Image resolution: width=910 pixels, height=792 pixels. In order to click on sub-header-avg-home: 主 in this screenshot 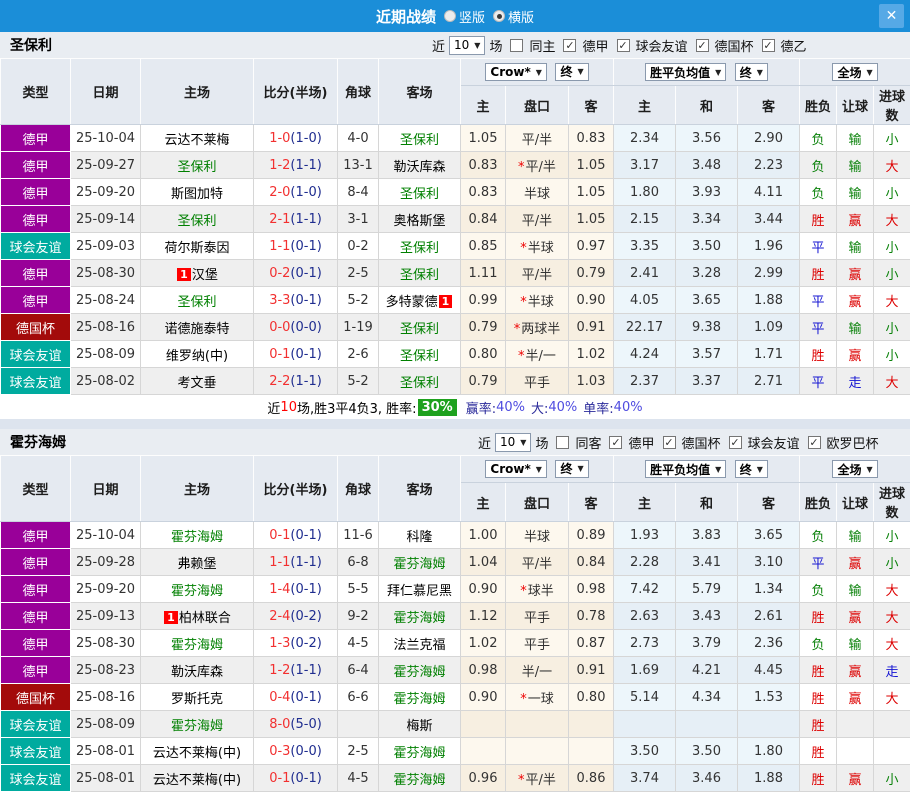, I will do `click(645, 502)`.